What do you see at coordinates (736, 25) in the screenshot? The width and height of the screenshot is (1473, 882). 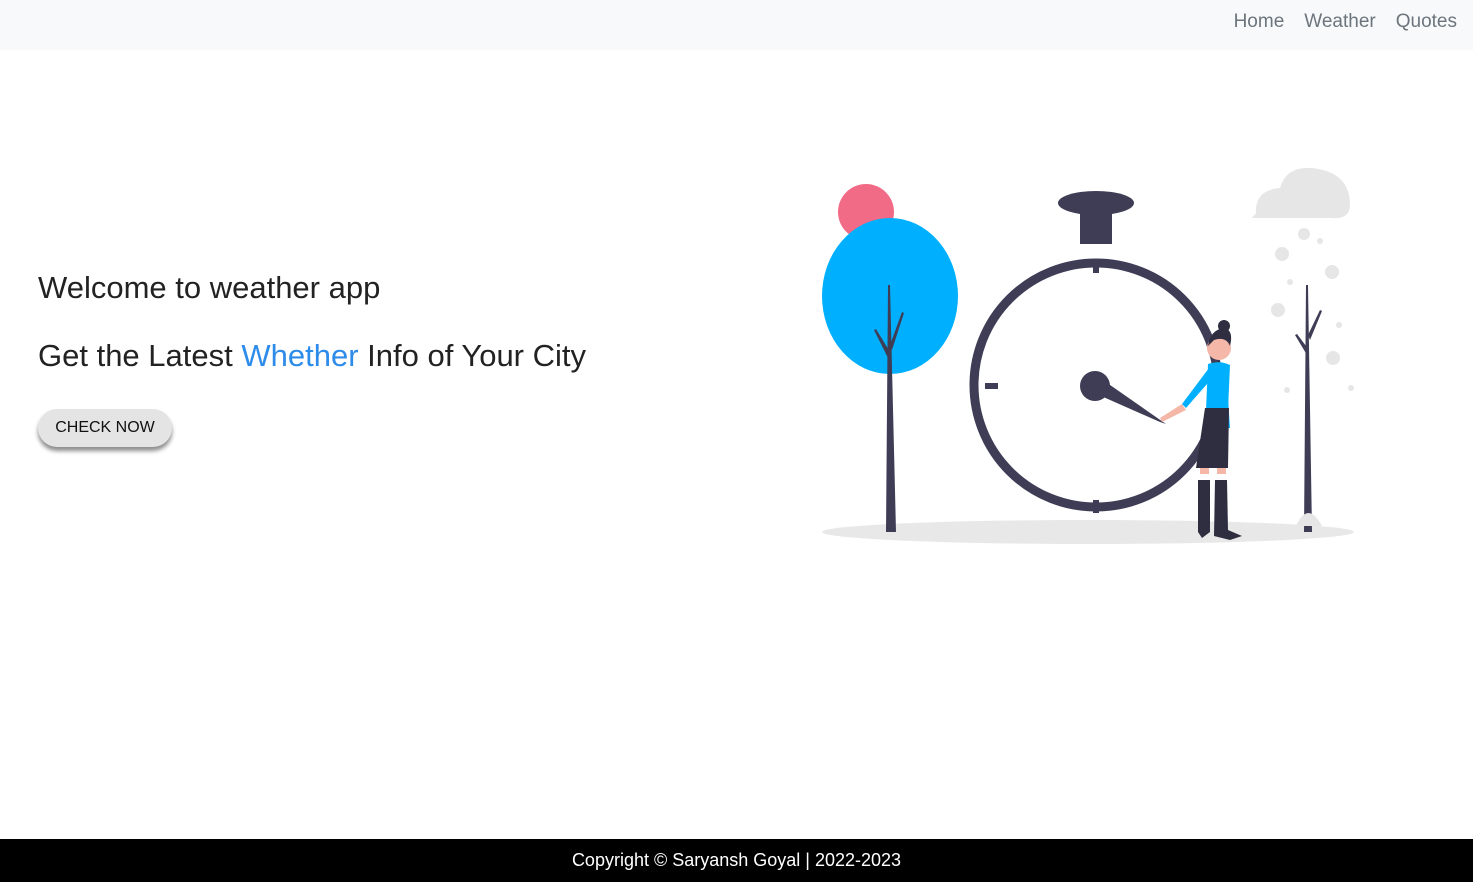 I see `navbar: Home Weather Quotes` at bounding box center [736, 25].